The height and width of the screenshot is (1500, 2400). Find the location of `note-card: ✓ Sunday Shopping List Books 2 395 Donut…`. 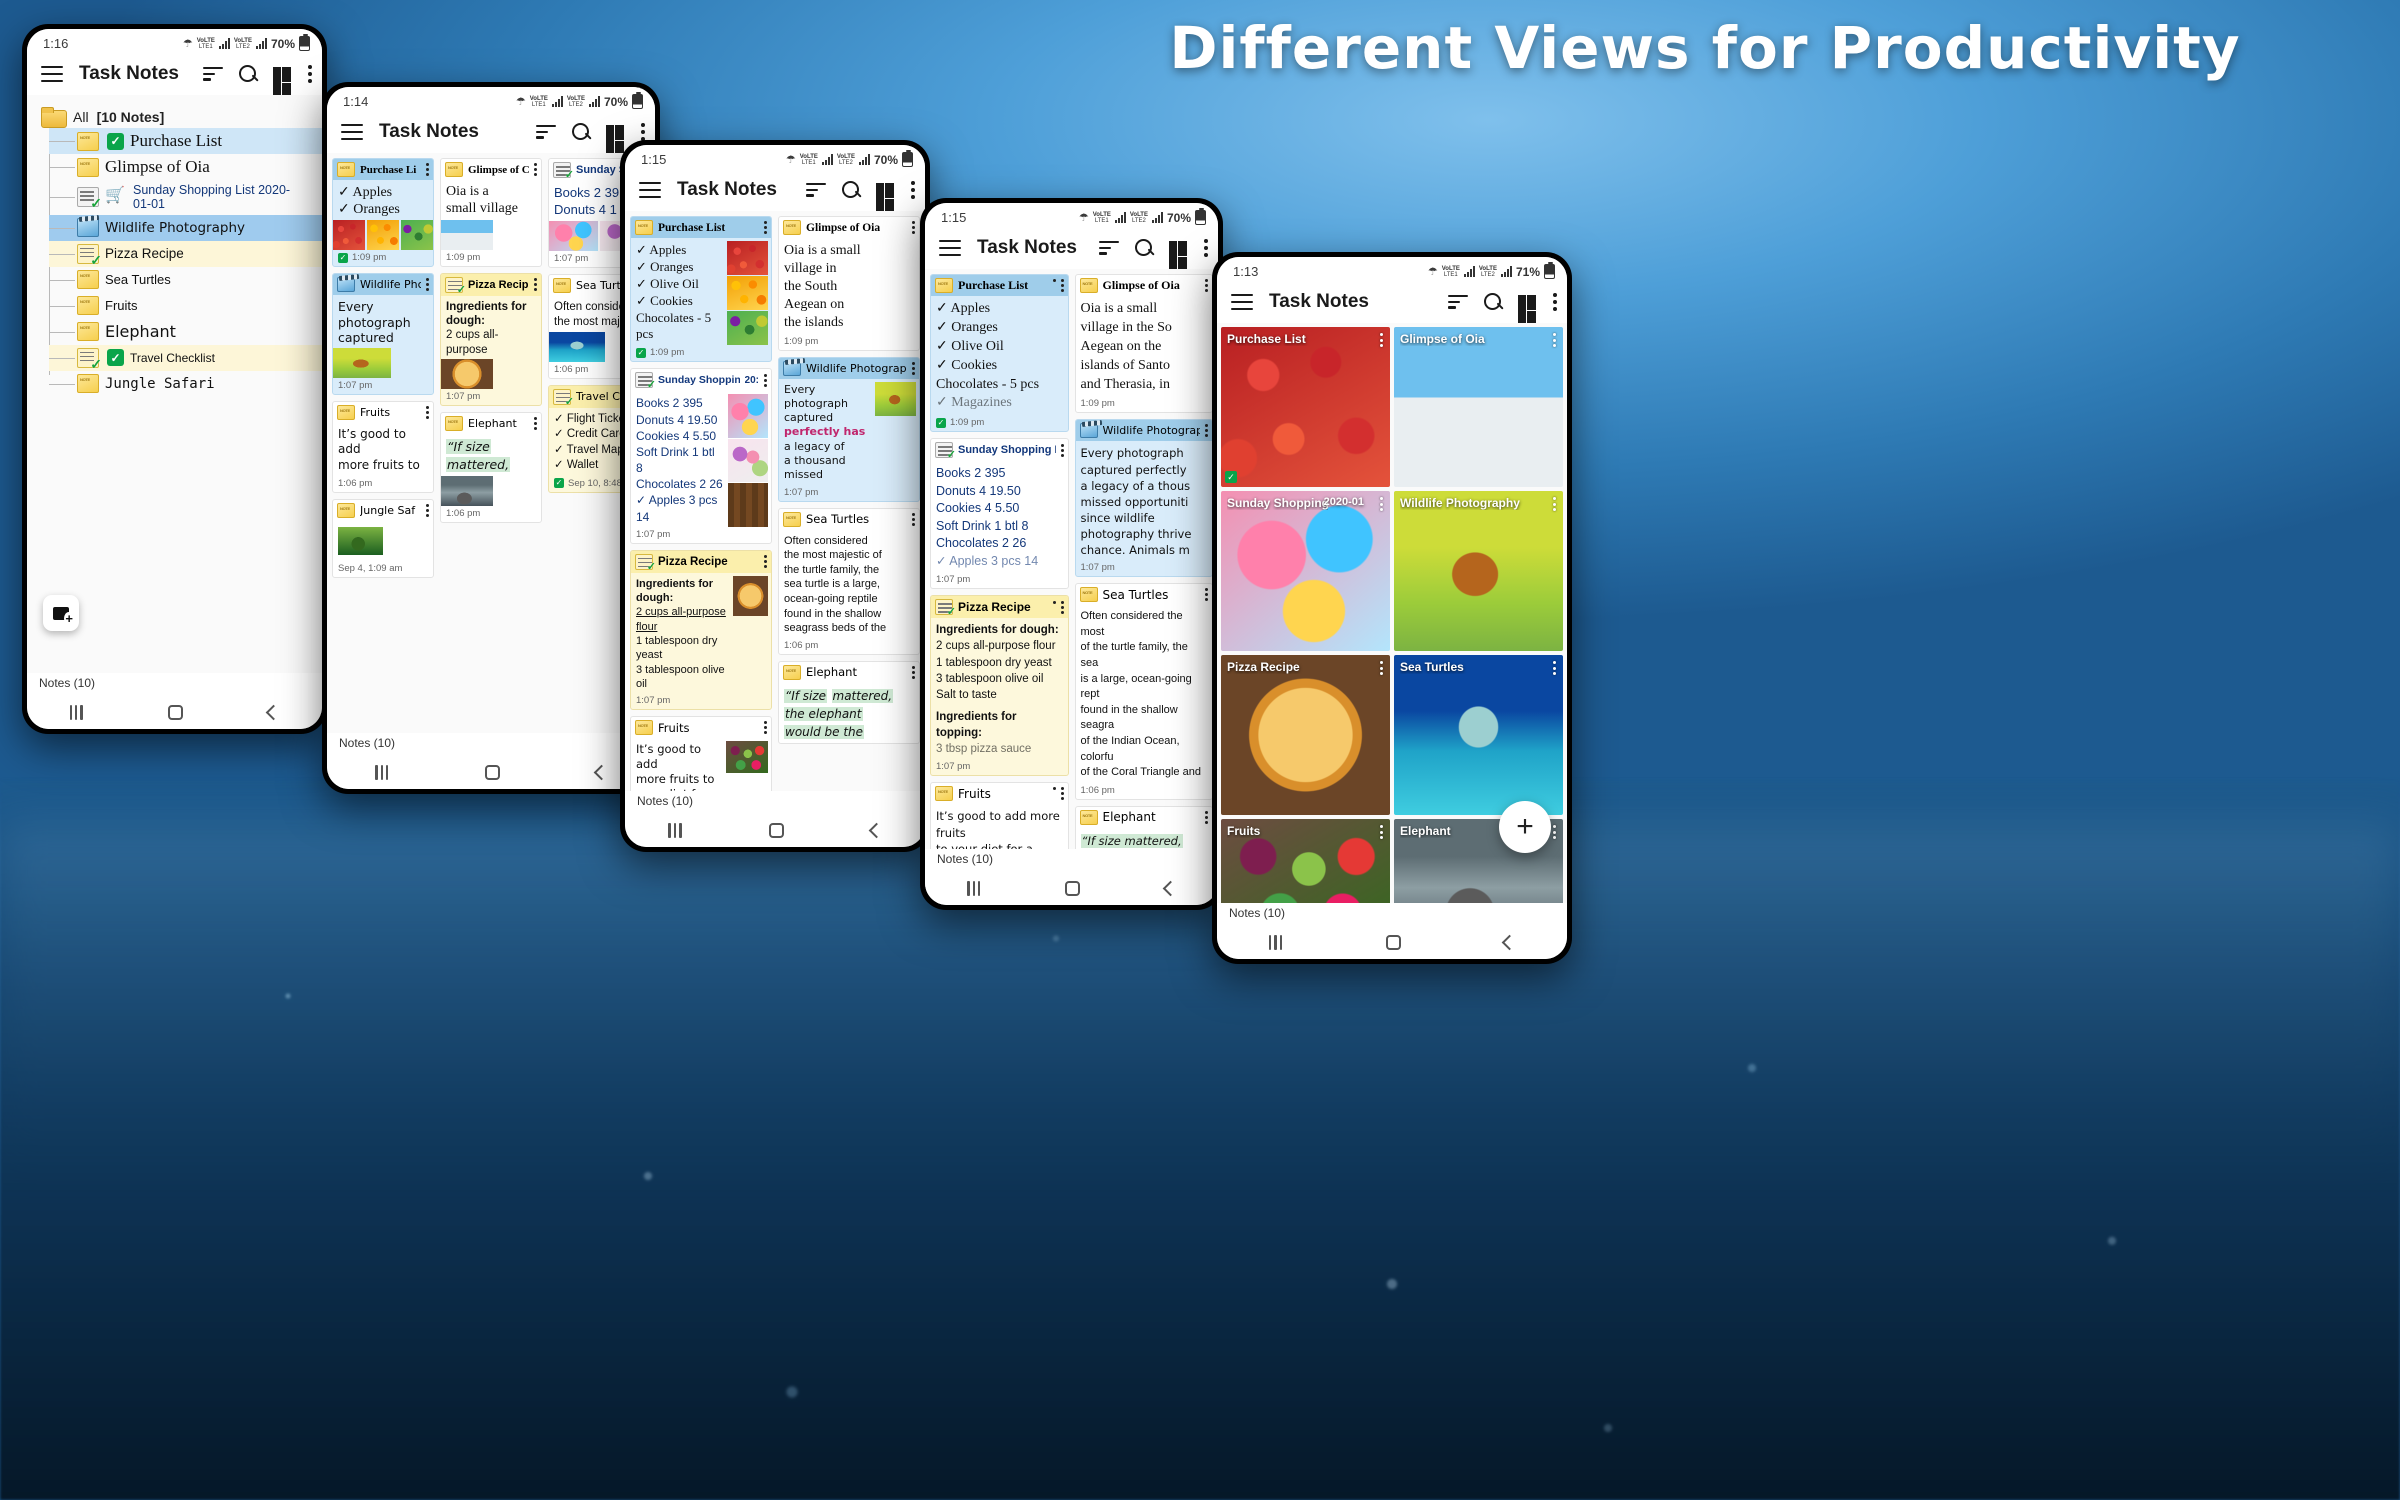

note-card: ✓ Sunday Shopping List Books 2 395 Donut… is located at coordinates (999, 514).